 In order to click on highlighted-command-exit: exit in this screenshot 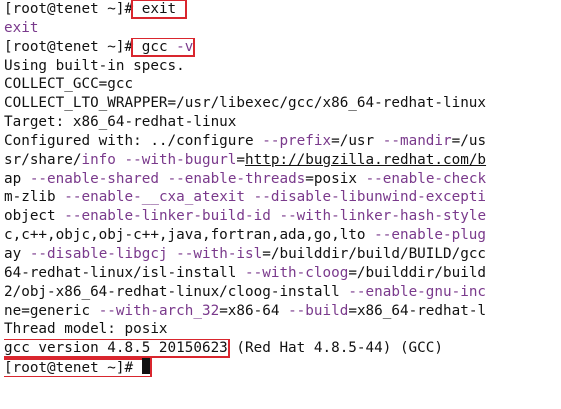, I will do `click(159, 9)`.